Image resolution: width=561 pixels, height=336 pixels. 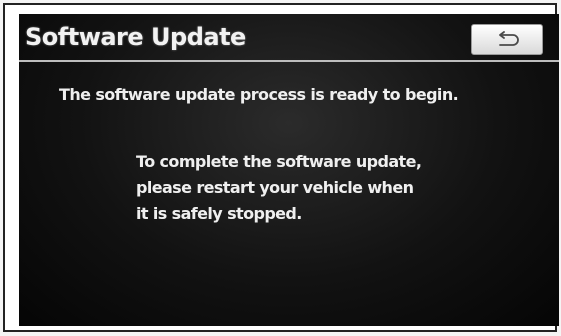 What do you see at coordinates (135, 37) in the screenshot?
I see `page-title: Software Update` at bounding box center [135, 37].